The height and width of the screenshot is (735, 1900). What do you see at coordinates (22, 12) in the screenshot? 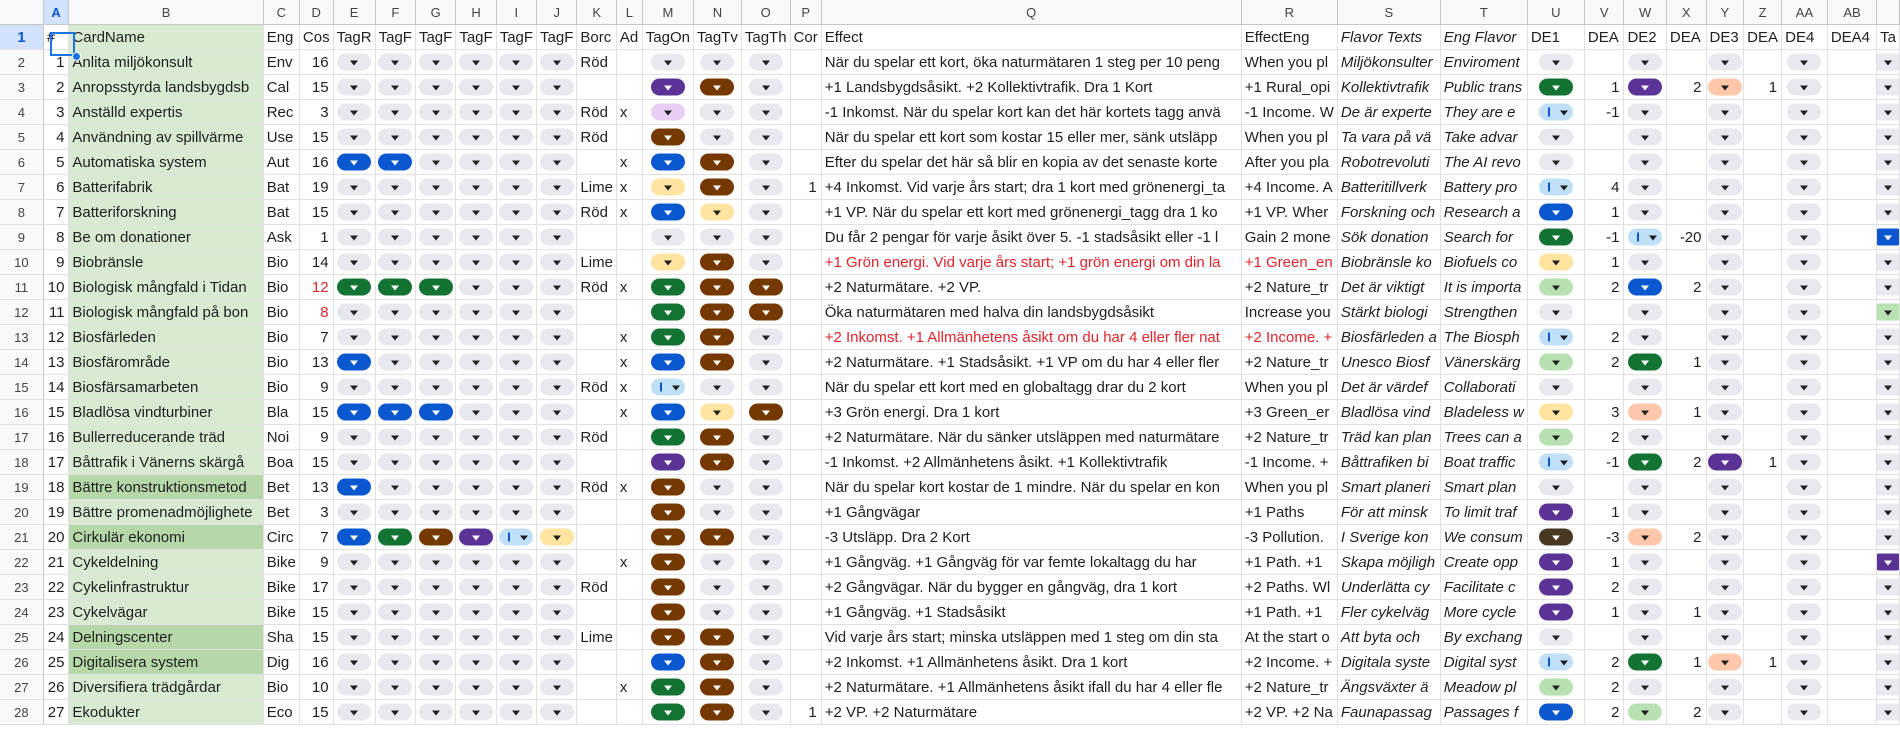
I see `select-all-corner` at bounding box center [22, 12].